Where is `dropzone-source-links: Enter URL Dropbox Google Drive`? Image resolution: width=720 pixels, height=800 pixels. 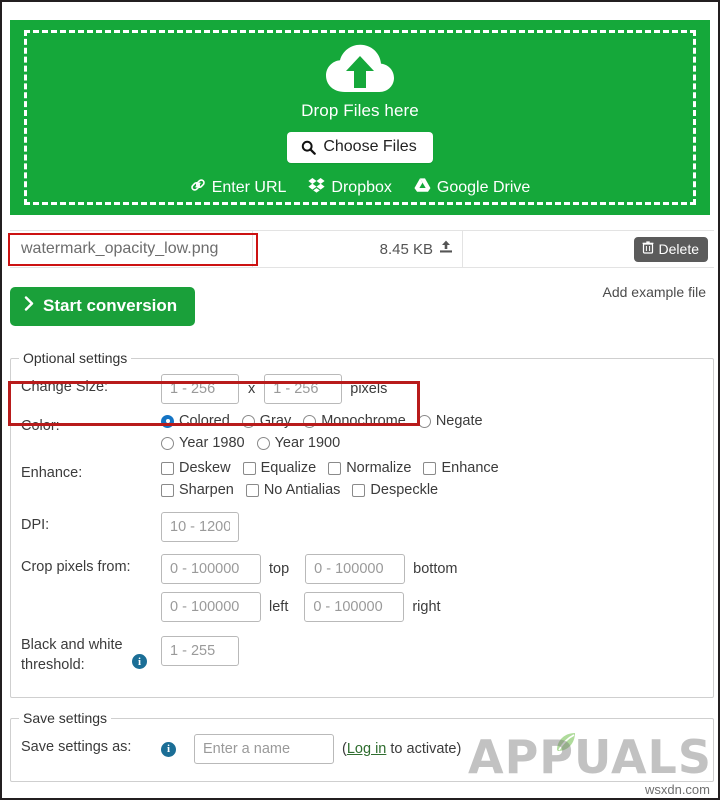
dropzone-source-links: Enter URL Dropbox Google Drive is located at coordinates (360, 187).